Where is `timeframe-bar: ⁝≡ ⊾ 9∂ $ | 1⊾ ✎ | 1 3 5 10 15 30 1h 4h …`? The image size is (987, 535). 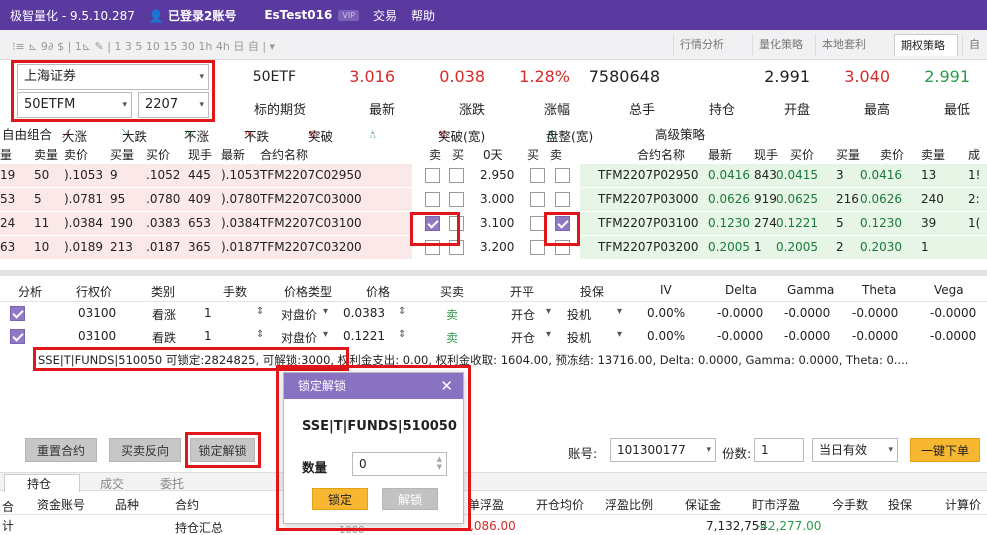
timeframe-bar: ⁝≡ ⊾ 9∂ $ | 1⊾ ✎ | 1 3 5 10 15 30 1h 4h … is located at coordinates (143, 46).